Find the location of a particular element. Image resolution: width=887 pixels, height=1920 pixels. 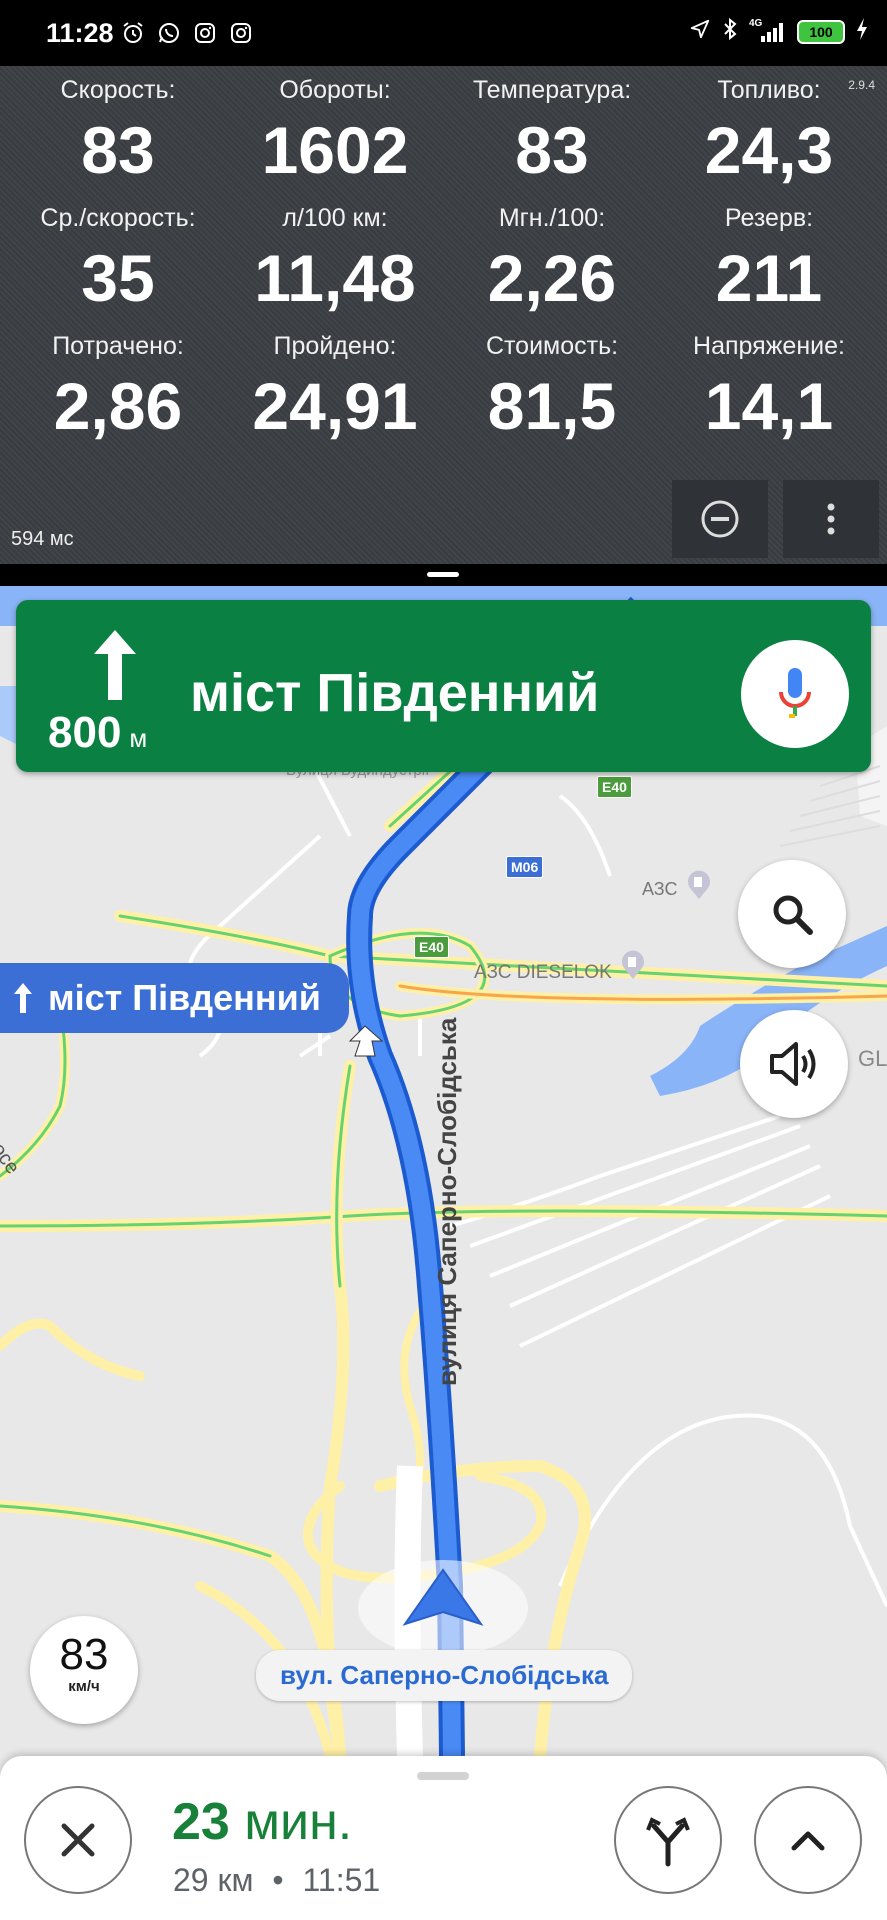

poi-label: АЗС is located at coordinates (659, 889).